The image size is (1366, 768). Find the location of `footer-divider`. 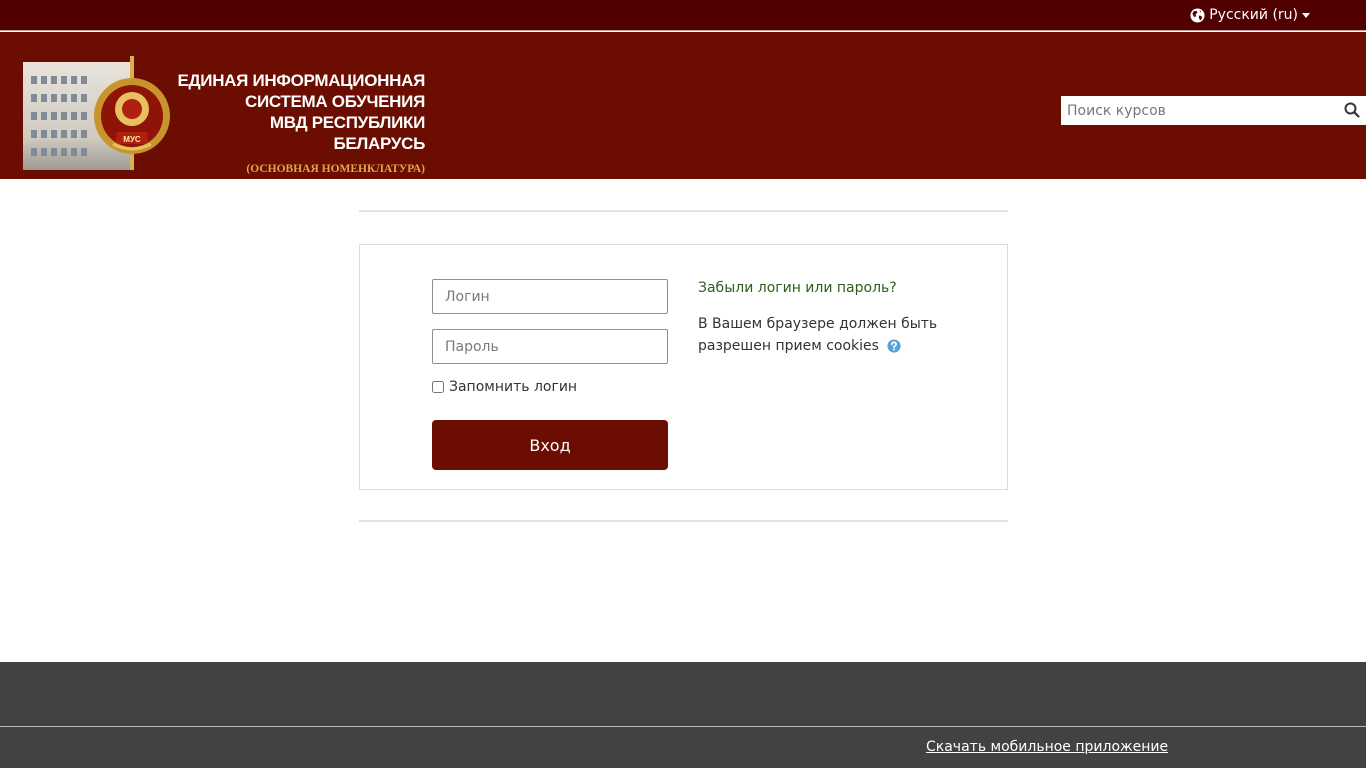

footer-divider is located at coordinates (683, 726).